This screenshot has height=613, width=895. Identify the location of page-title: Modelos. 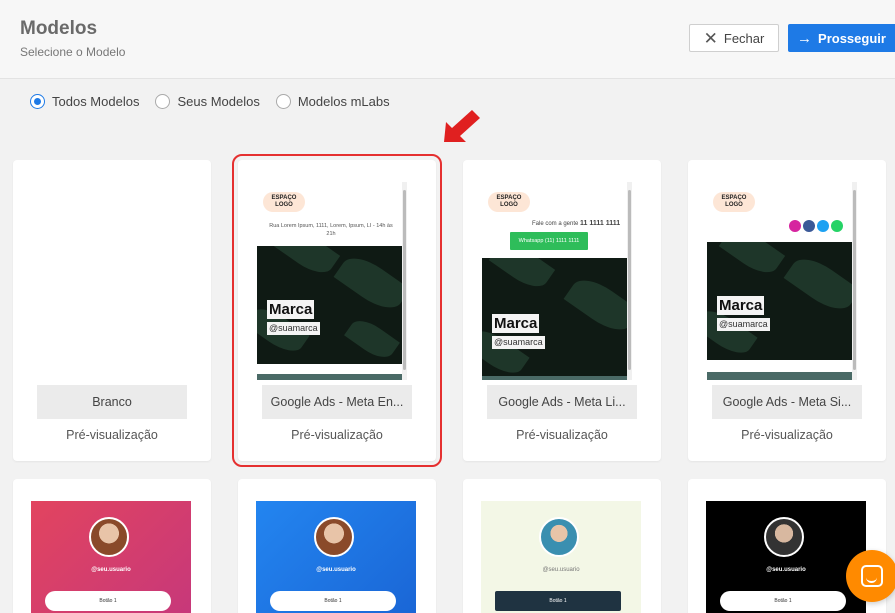
(59, 28).